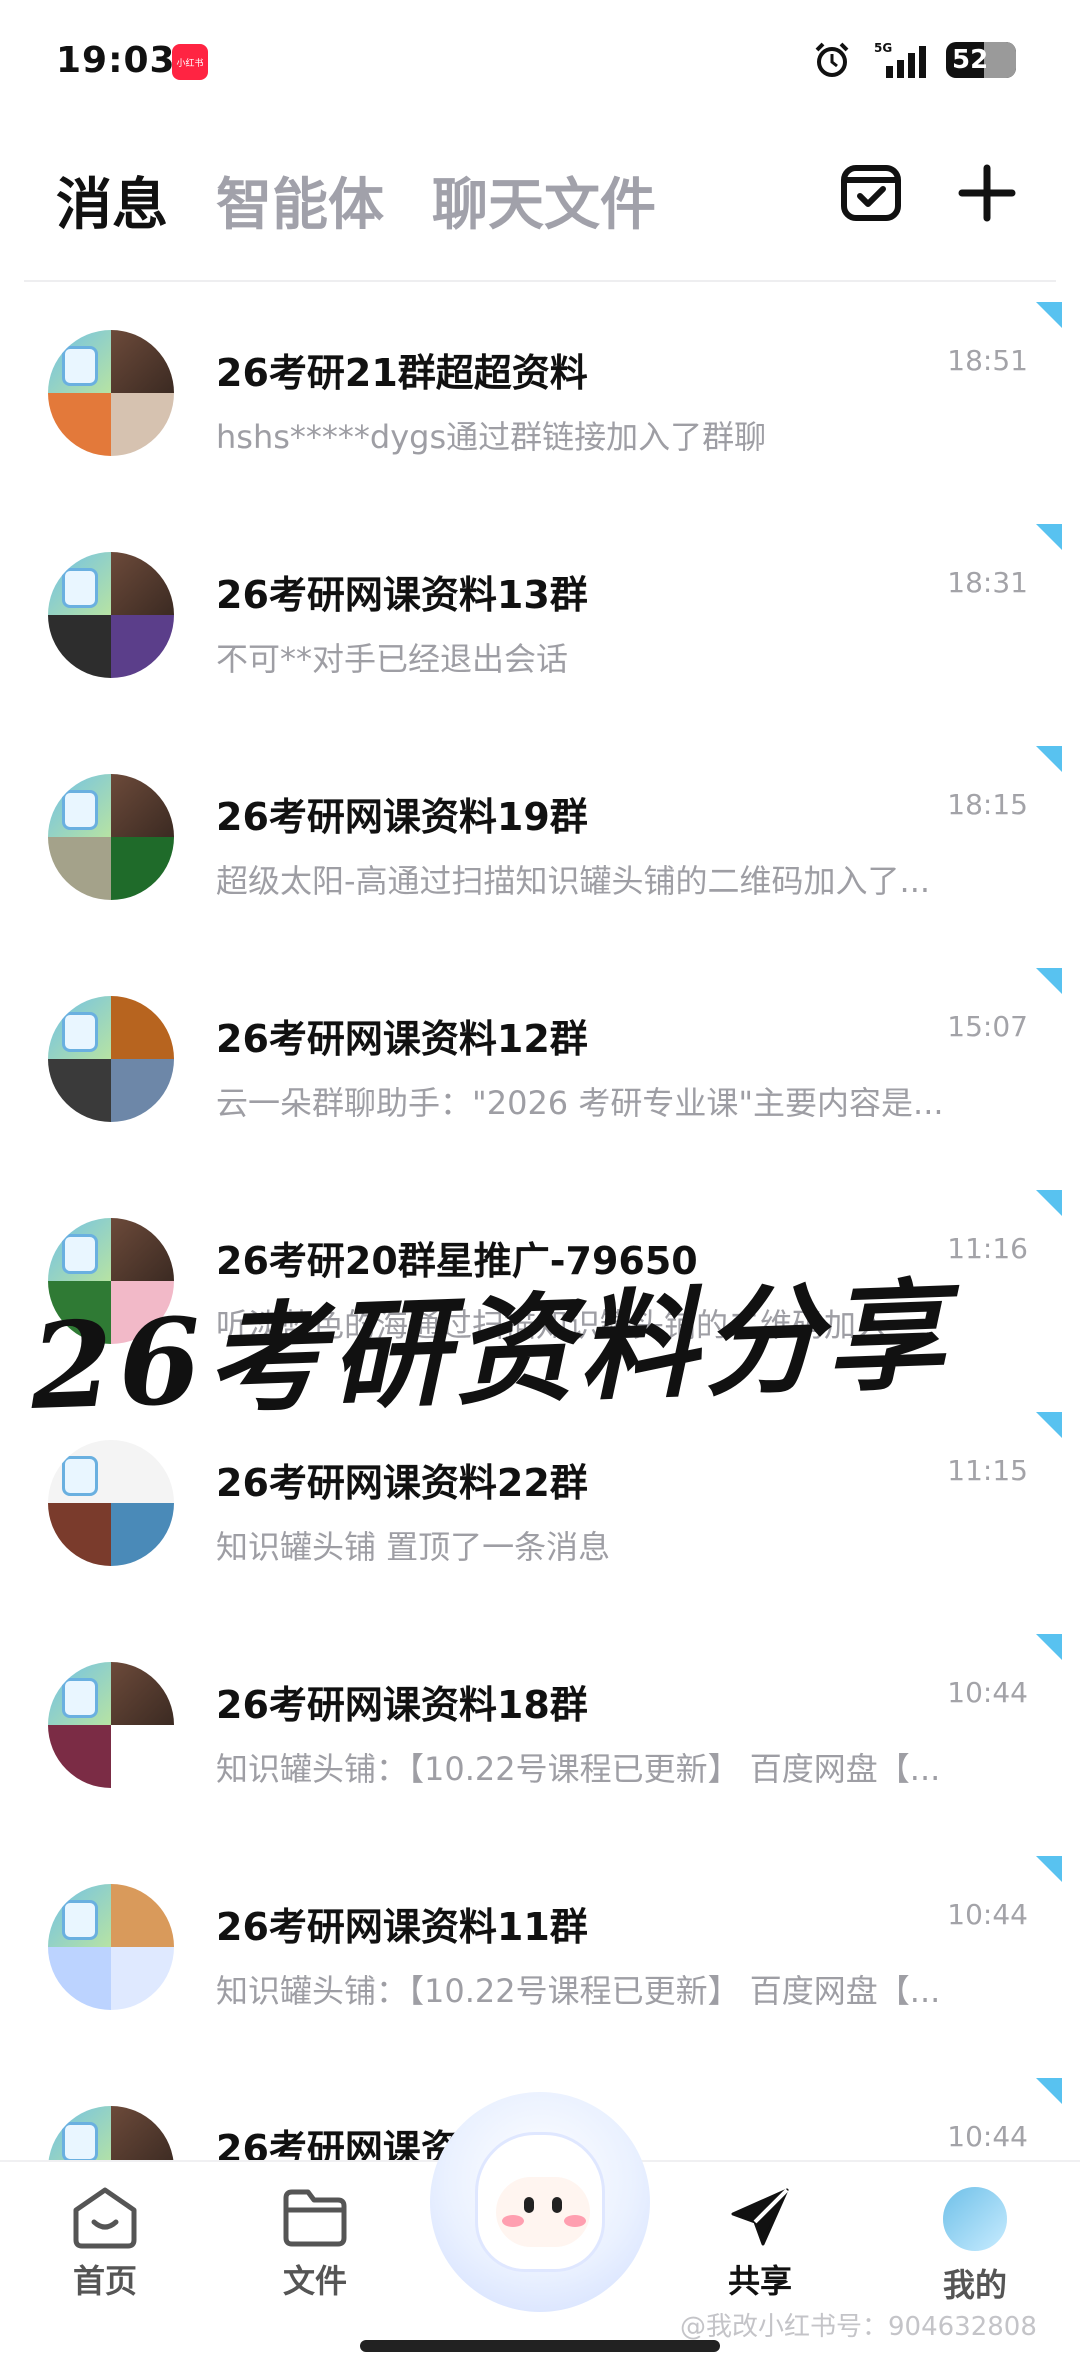  I want to click on battery-icon: 52, so click(981, 60).